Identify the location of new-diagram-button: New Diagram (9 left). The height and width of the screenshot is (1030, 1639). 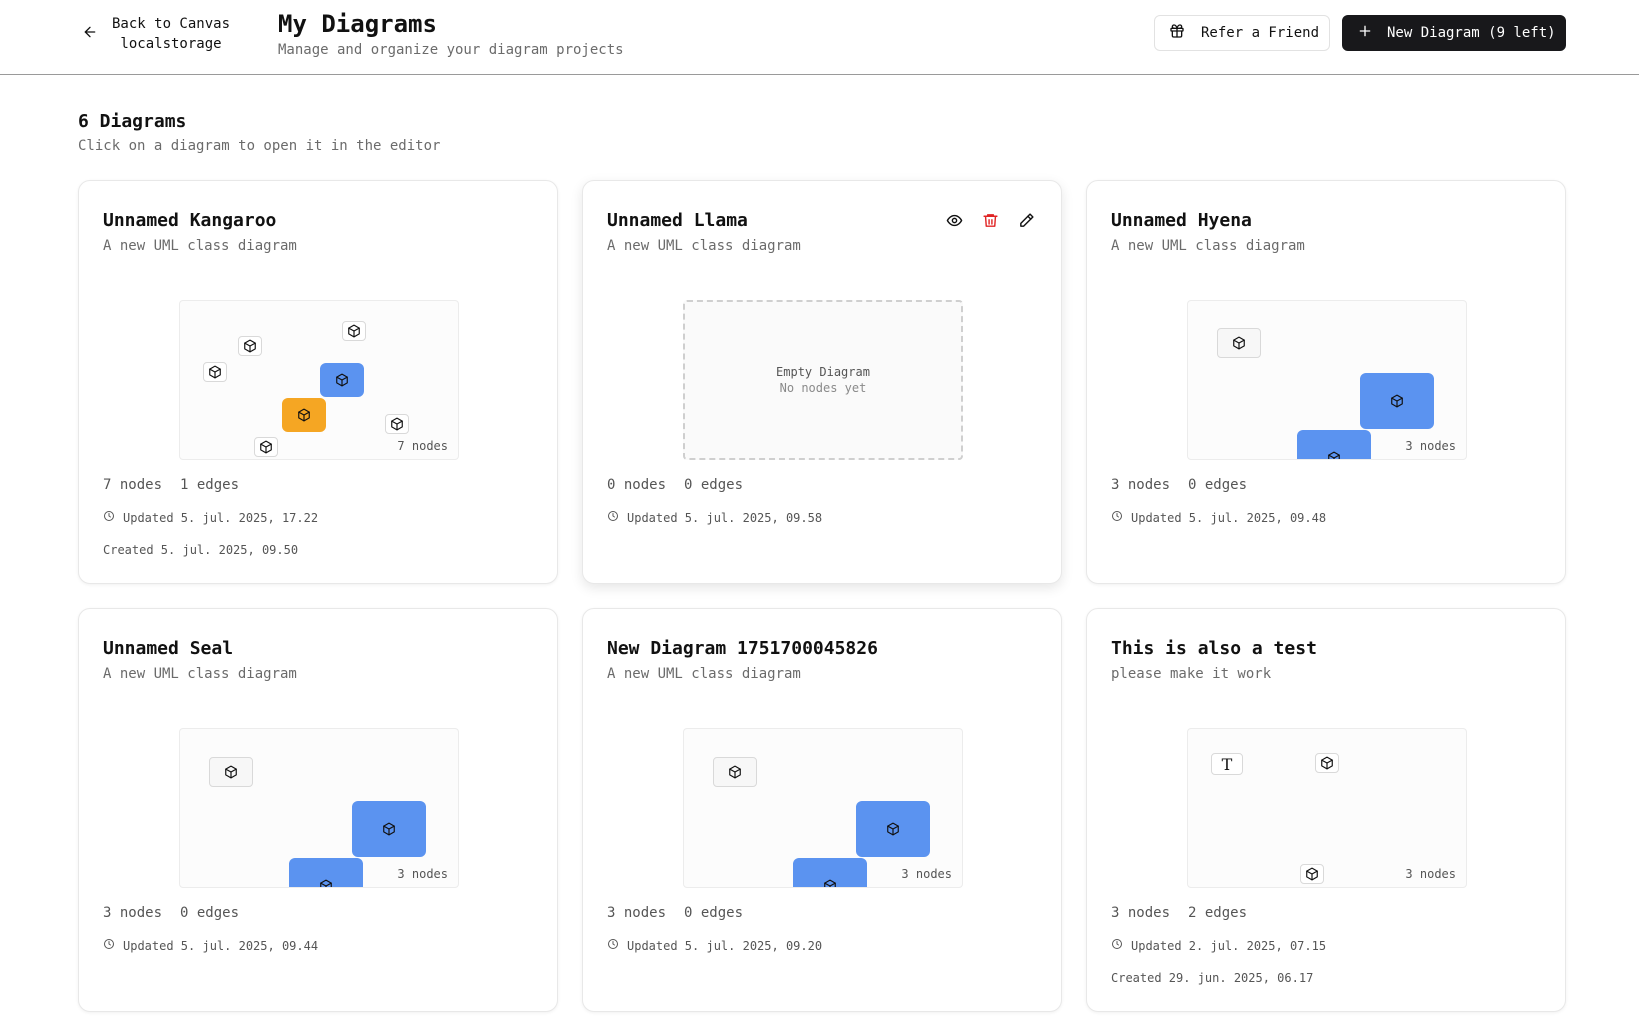
(1454, 33).